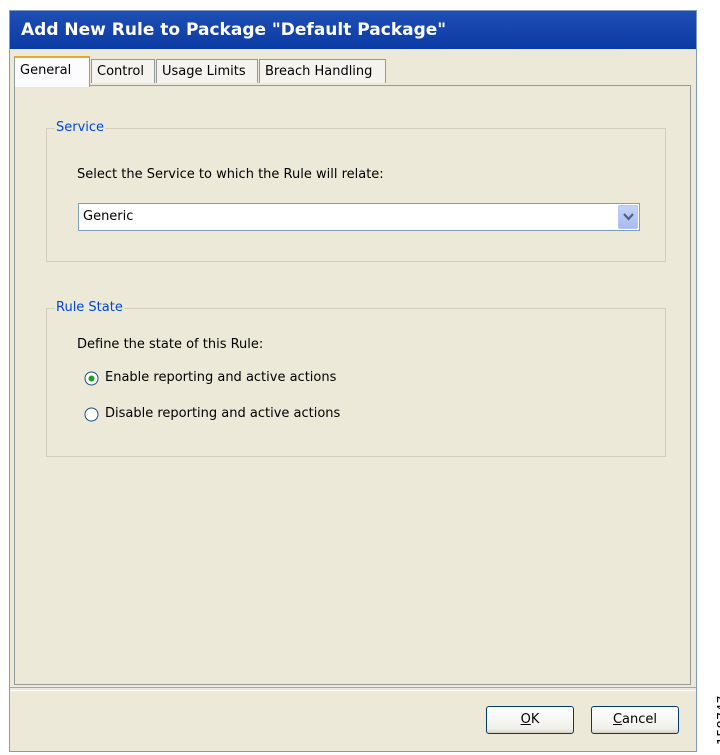  I want to click on cancel-button: Cancel, so click(635, 720).